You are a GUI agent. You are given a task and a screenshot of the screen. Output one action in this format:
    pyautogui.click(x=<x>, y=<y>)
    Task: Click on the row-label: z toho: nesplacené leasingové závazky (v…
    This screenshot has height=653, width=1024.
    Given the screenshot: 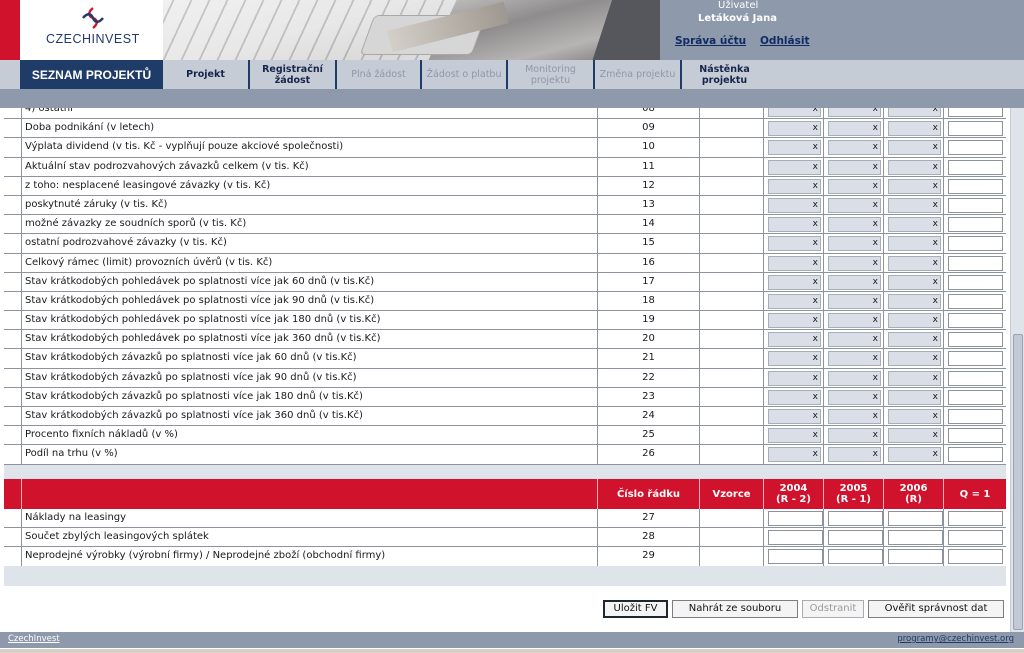 What is the action you would take?
    pyautogui.click(x=310, y=186)
    